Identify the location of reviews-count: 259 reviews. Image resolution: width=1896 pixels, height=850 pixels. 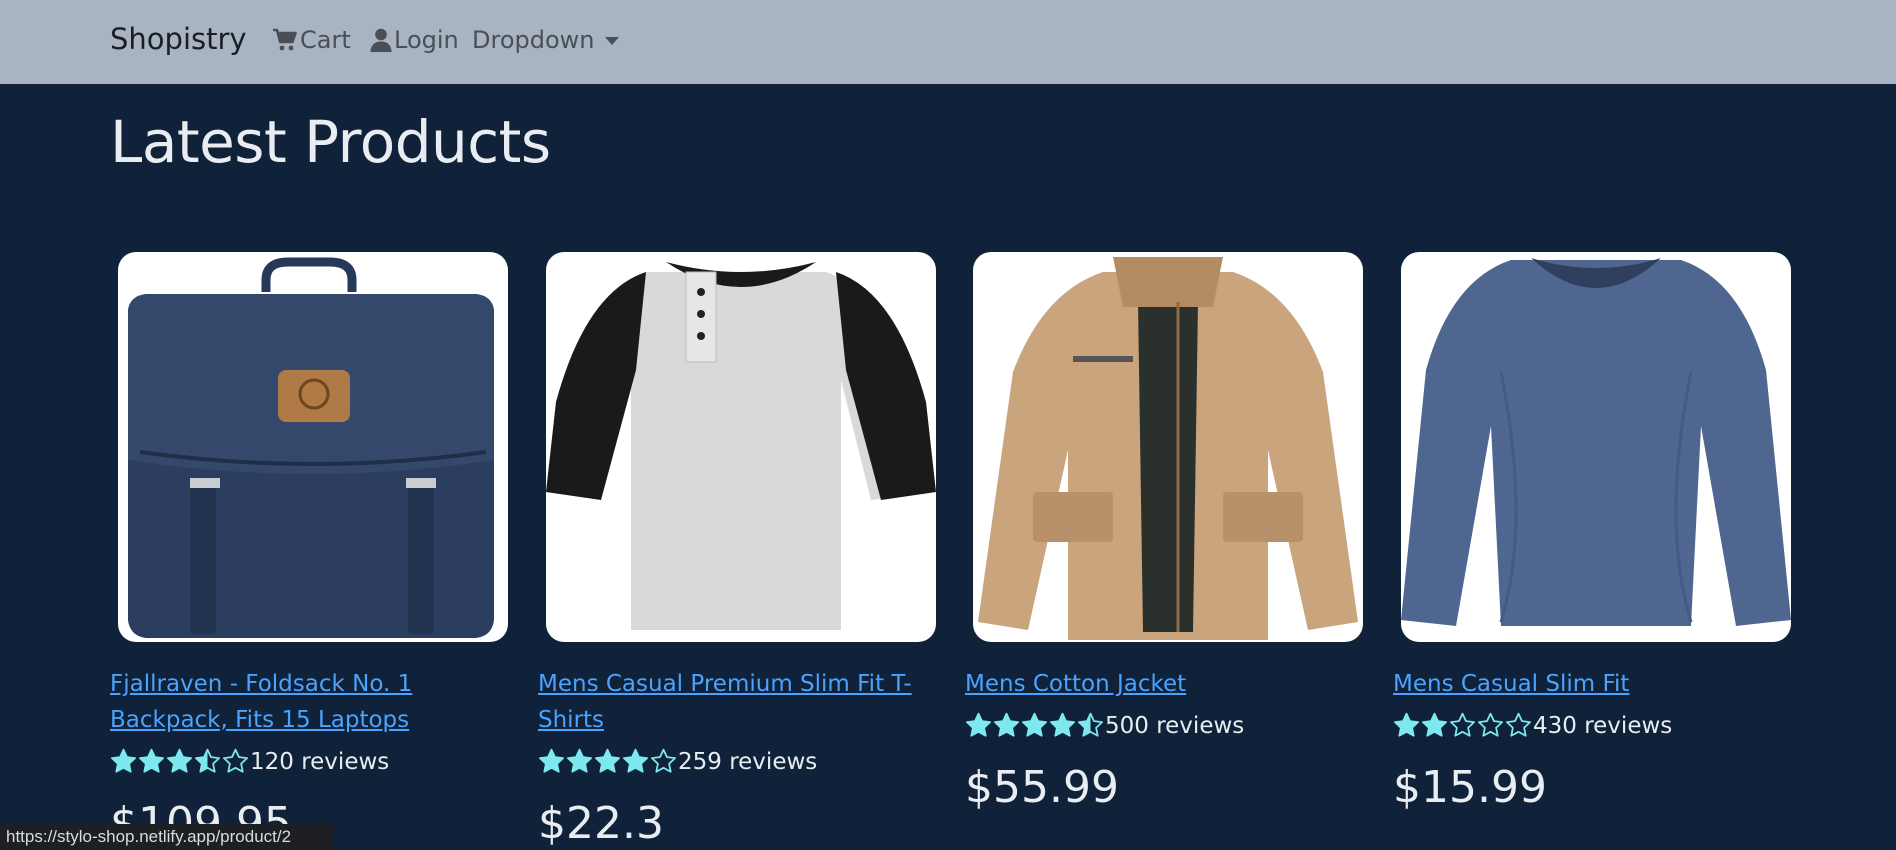
(748, 761).